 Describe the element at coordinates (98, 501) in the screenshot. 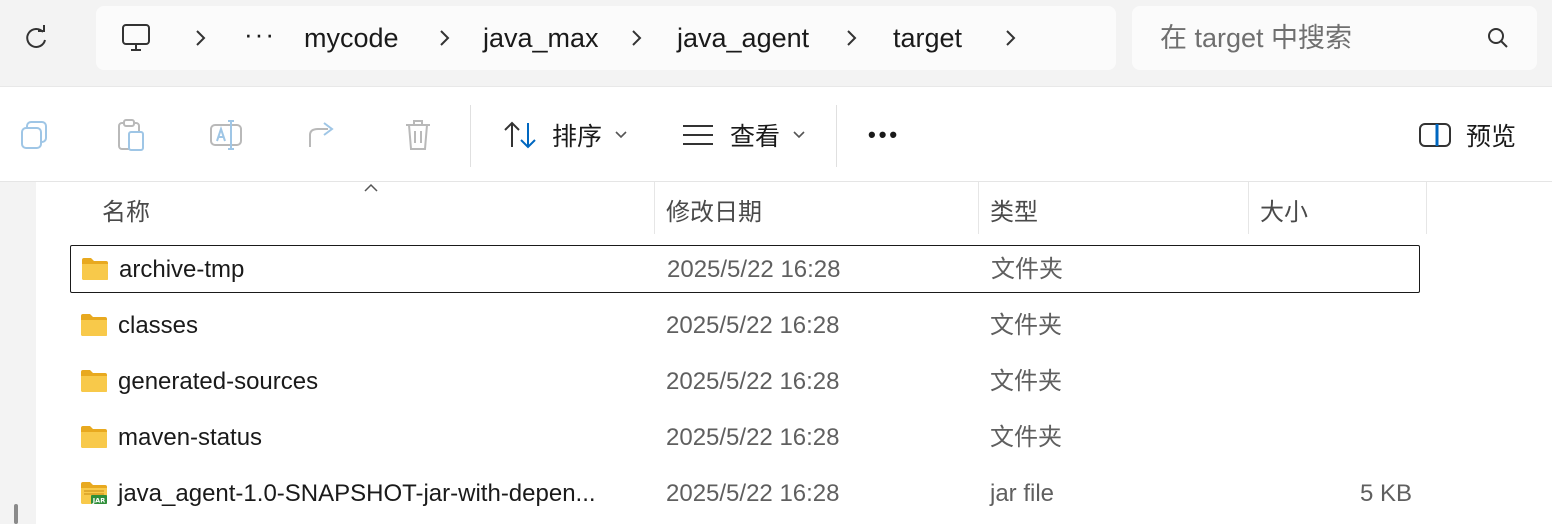

I see `jar-badge-text: JAR` at that location.